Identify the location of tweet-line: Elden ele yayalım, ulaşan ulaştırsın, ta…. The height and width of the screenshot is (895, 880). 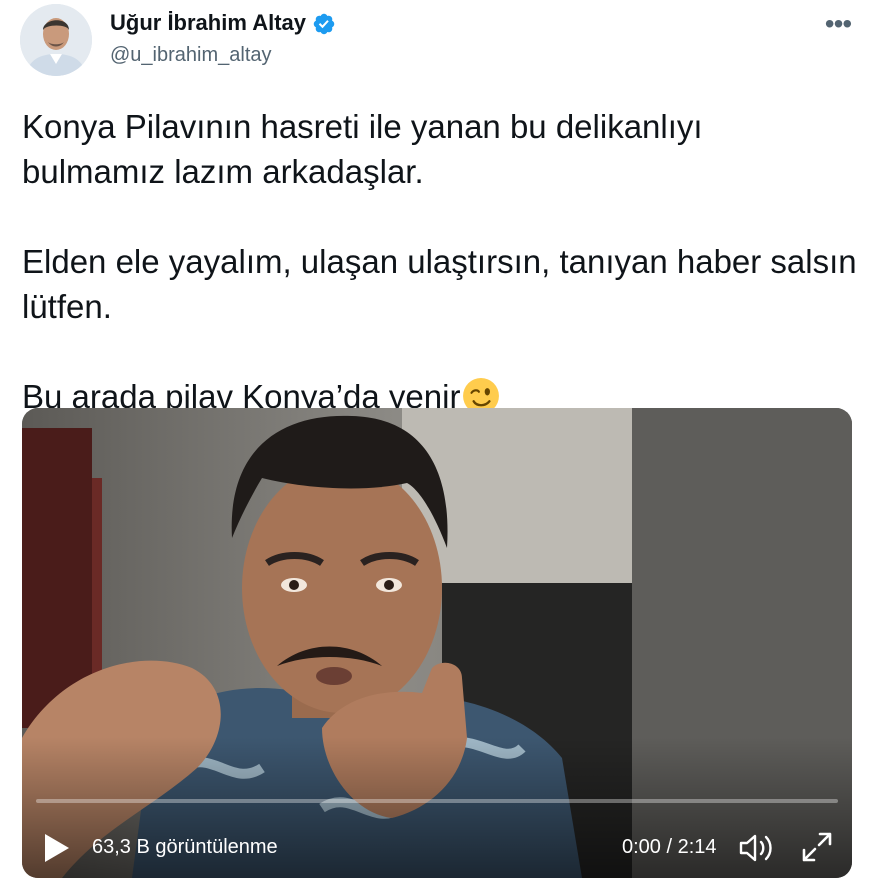
(439, 261).